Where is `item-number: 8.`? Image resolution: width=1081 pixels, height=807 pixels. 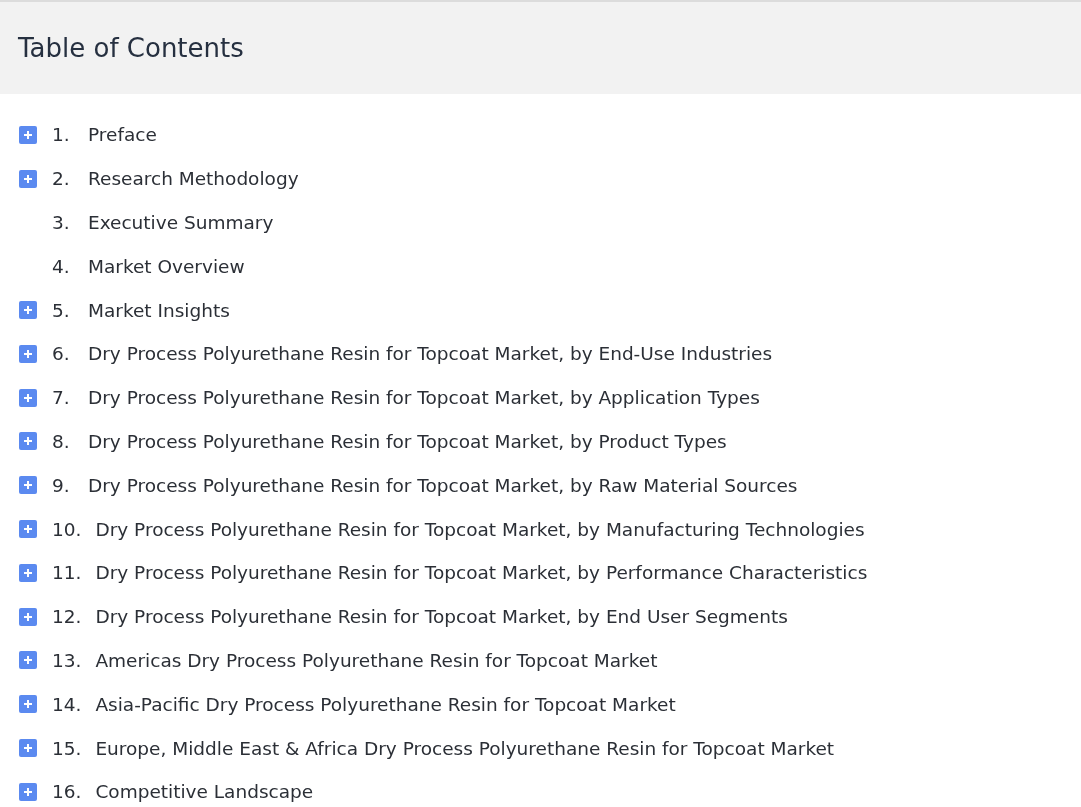
item-number: 8. is located at coordinates (61, 441).